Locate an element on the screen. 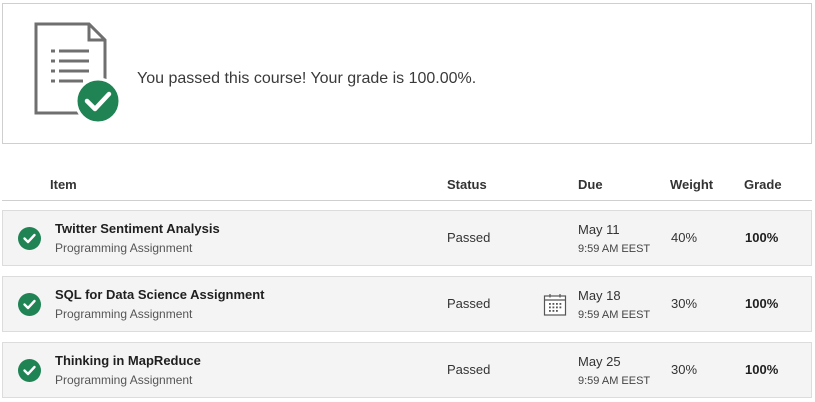 The width and height of the screenshot is (815, 402). header-due: Due is located at coordinates (590, 184).